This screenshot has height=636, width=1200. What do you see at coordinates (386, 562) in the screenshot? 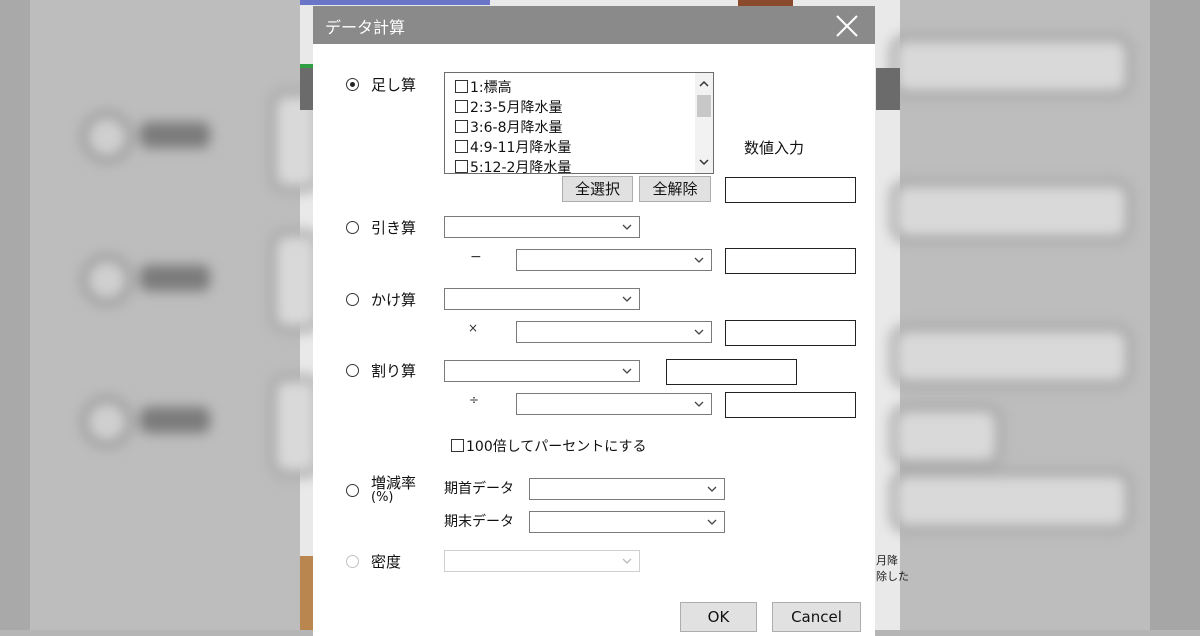
I see `density-label: 密度` at bounding box center [386, 562].